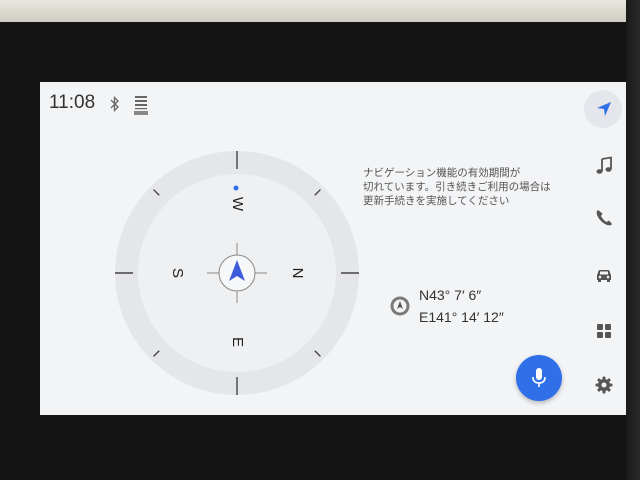  What do you see at coordinates (457, 187) in the screenshot?
I see `message-line: 切れています。引き続きご利用の場合は` at bounding box center [457, 187].